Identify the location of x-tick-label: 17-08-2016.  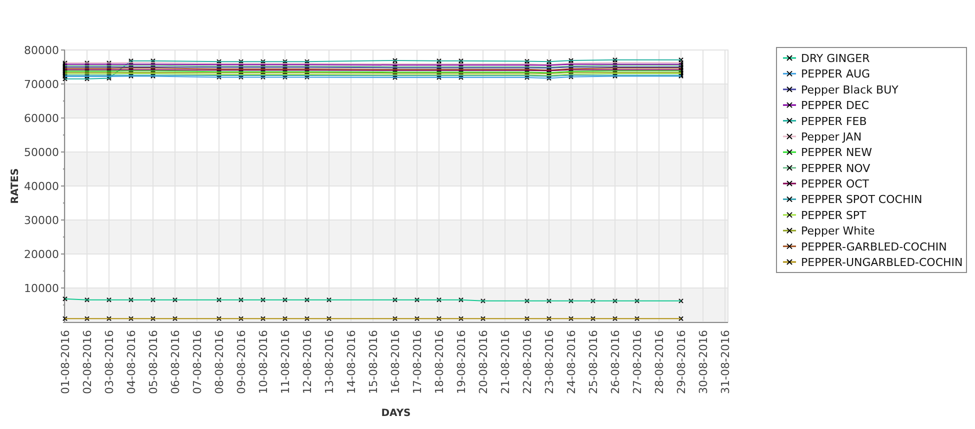
(417, 362).